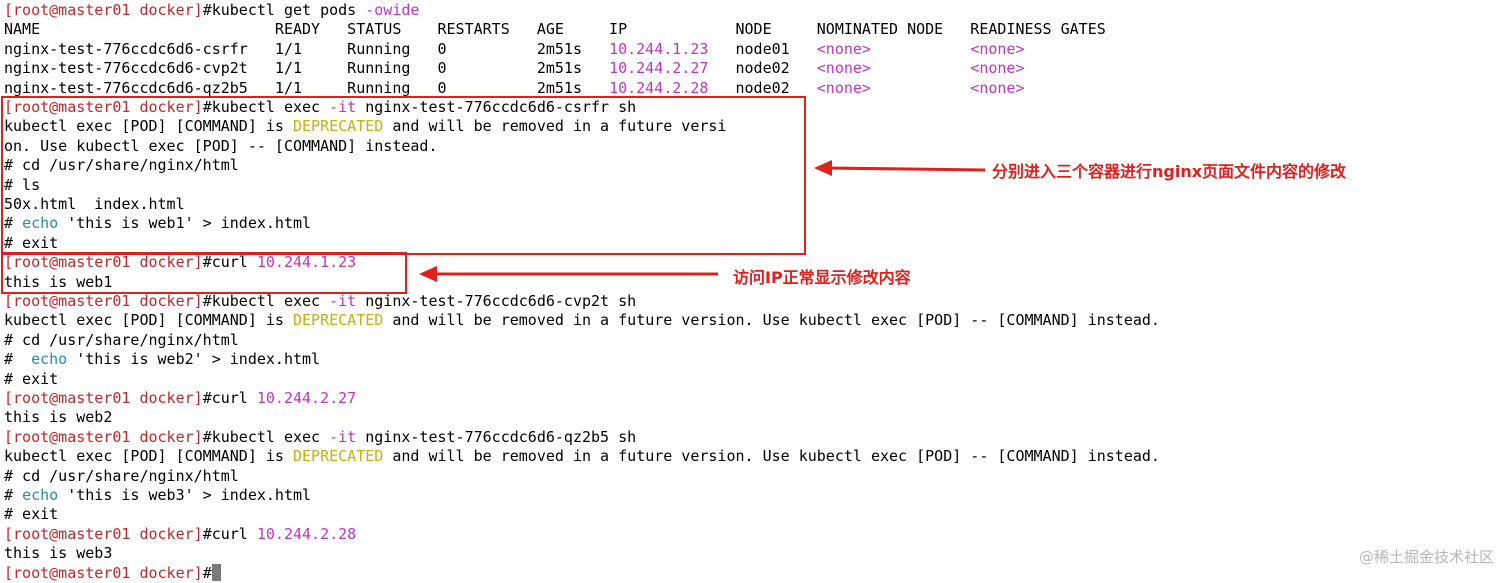 The image size is (1512, 583). I want to click on arrow-head-curl, so click(428, 274).